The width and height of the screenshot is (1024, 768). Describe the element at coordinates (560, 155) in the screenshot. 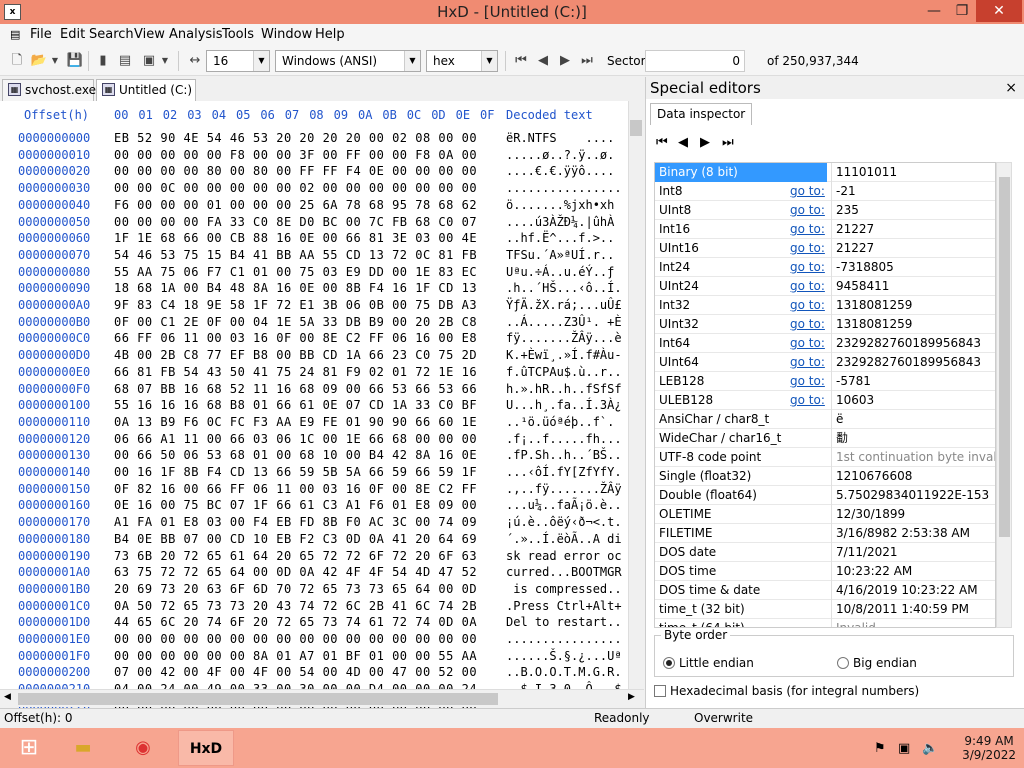

I see `row-decoded-text: .....ø..?.ÿ..ø.` at that location.